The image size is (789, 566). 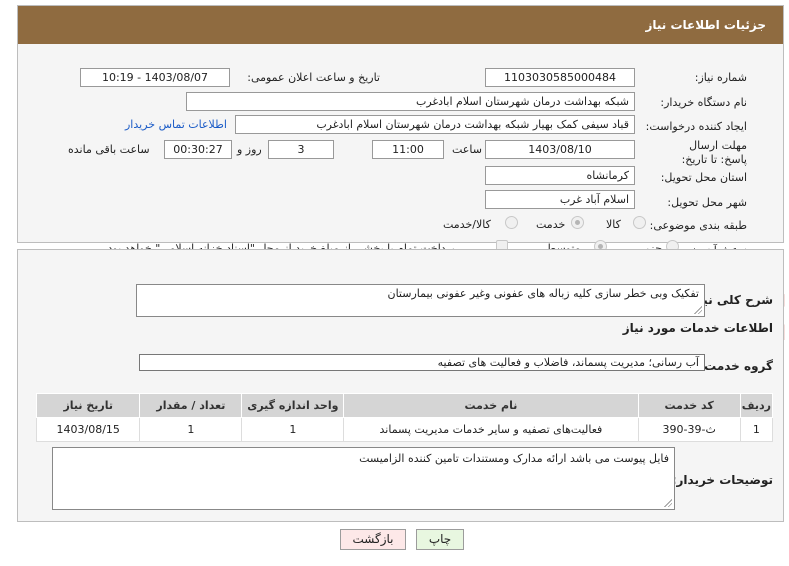 What do you see at coordinates (720, 77) in the screenshot?
I see `need-number-label: شماره نیاز:` at bounding box center [720, 77].